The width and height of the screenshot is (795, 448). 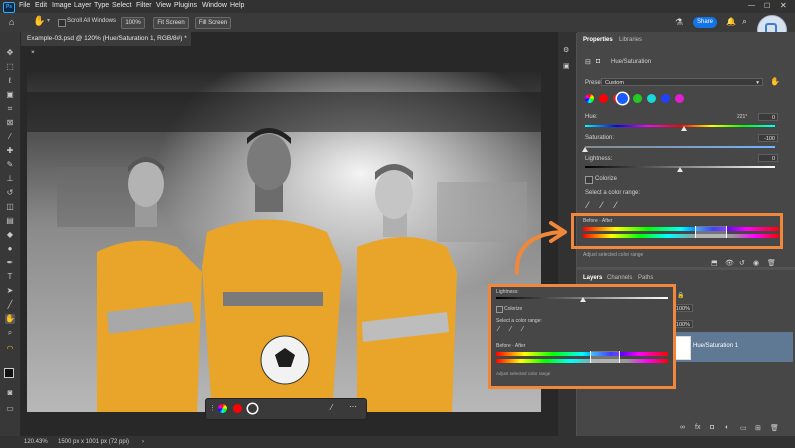 I want to click on status-arrow-icon: ›, so click(x=143, y=442).